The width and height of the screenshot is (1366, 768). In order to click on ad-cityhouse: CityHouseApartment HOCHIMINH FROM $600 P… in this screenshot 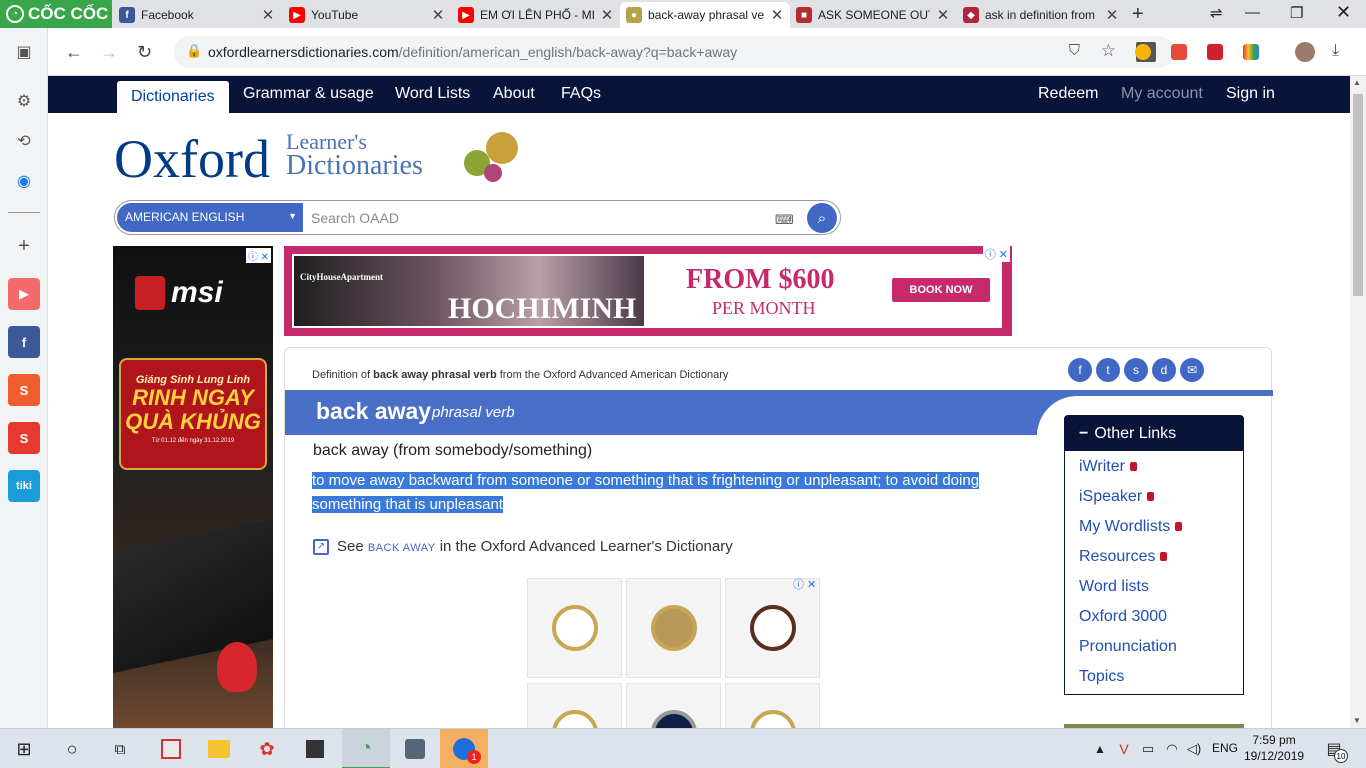, I will do `click(648, 291)`.